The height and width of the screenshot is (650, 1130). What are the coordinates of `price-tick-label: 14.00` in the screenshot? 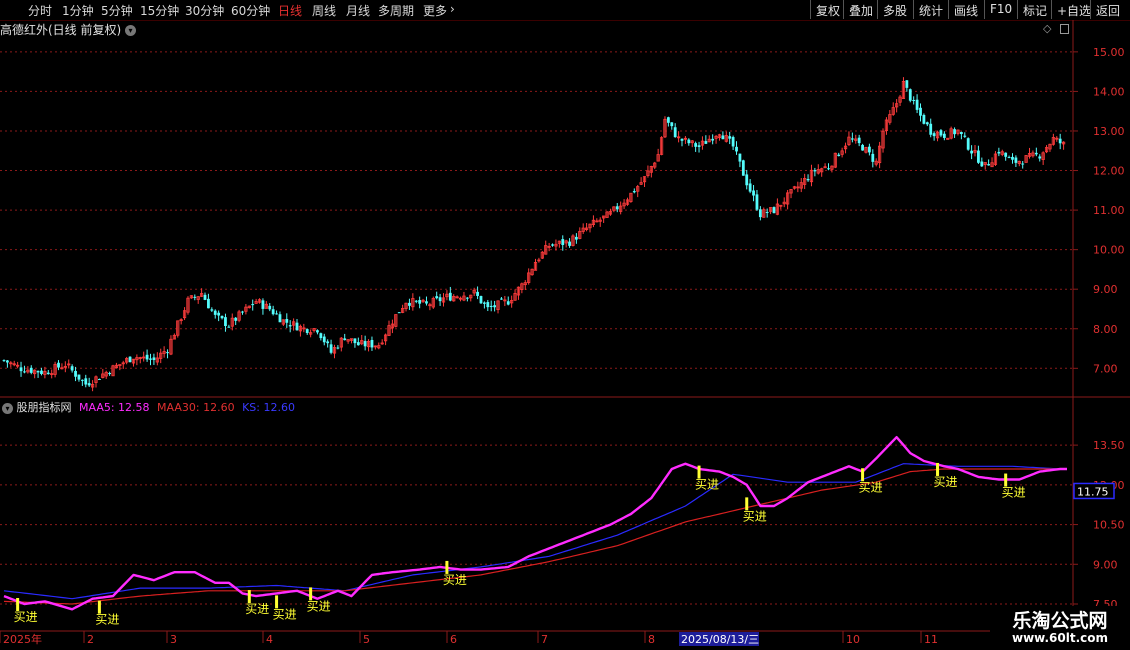 It's located at (1109, 91).